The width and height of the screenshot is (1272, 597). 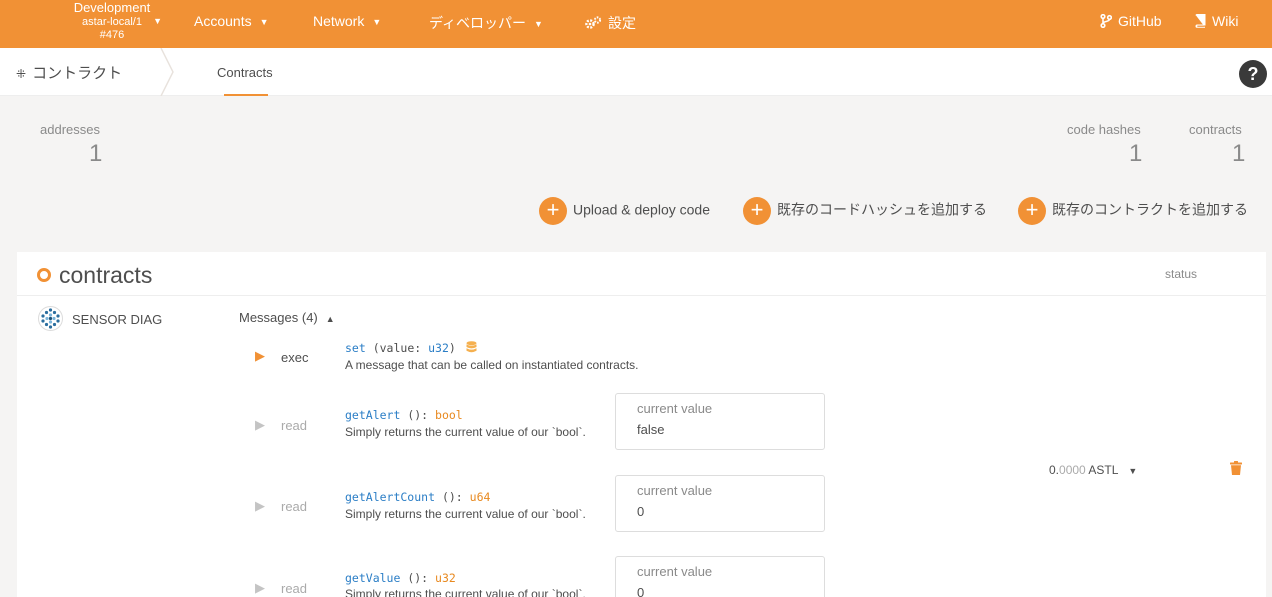 I want to click on add-code-hash-button: + 既存のコードハッシュを追加する, so click(x=865, y=211).